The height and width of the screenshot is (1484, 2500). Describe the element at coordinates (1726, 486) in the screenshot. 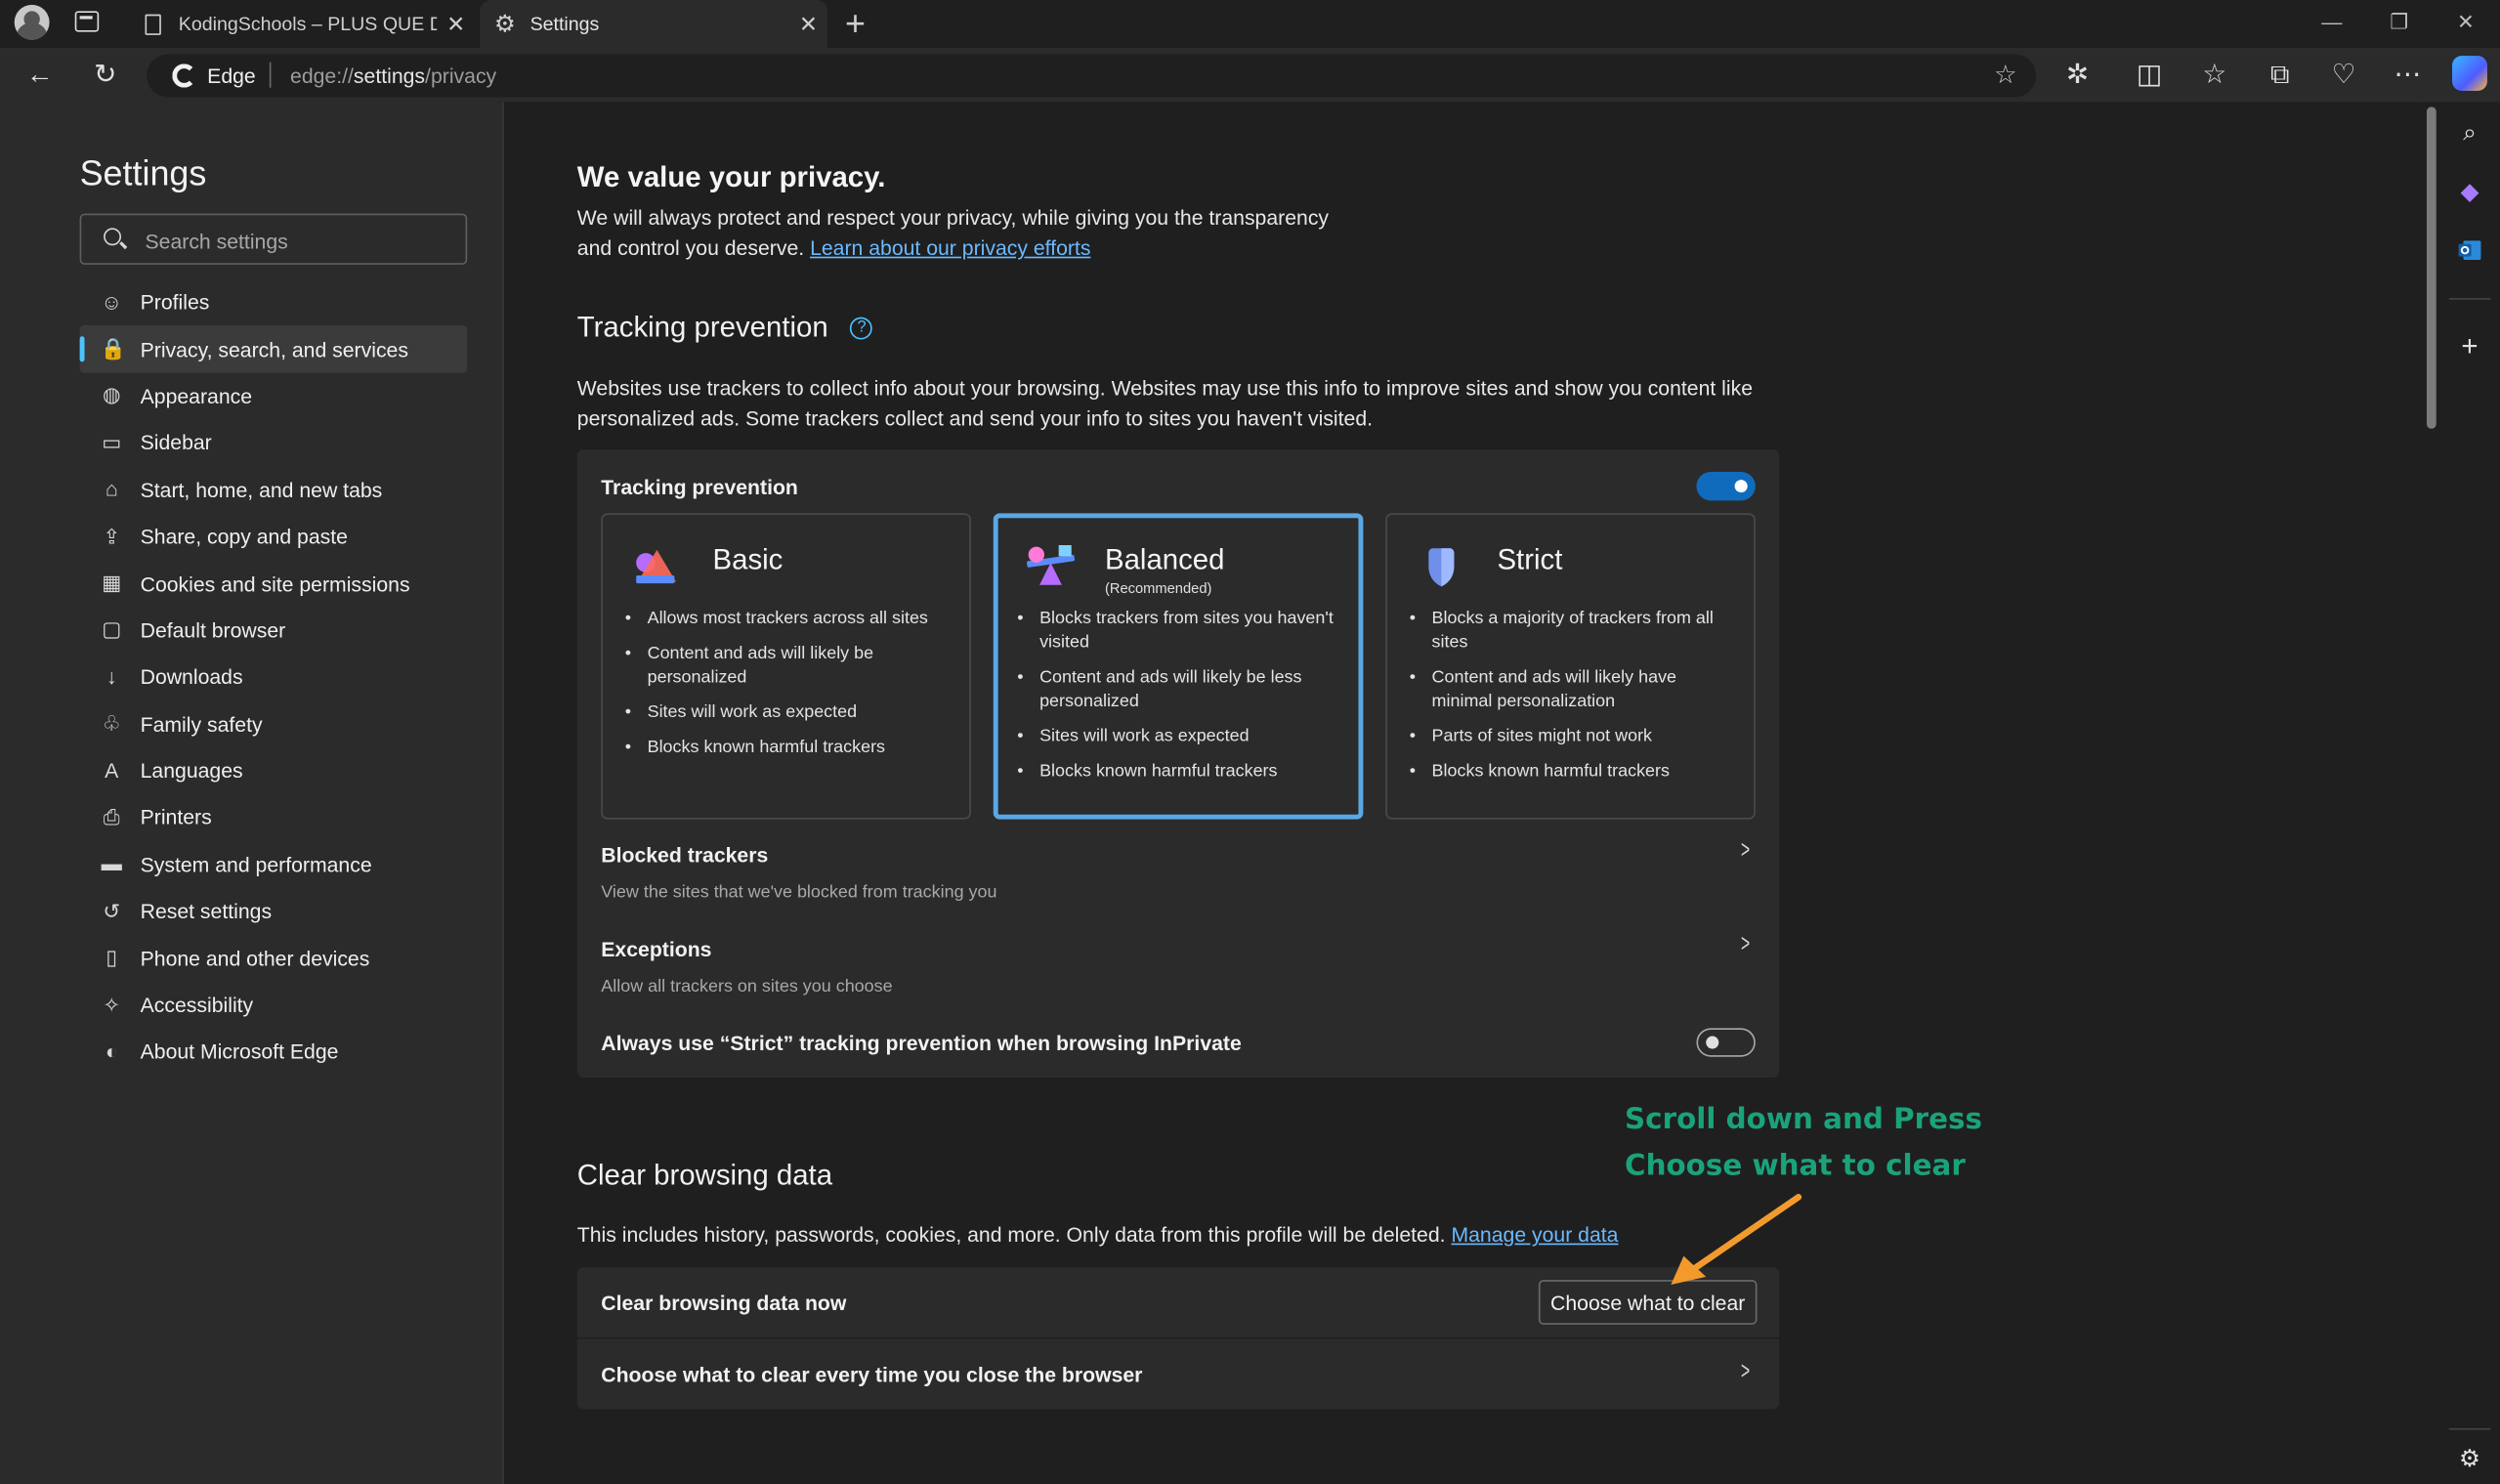

I see `tracking-prevention-toggle` at that location.